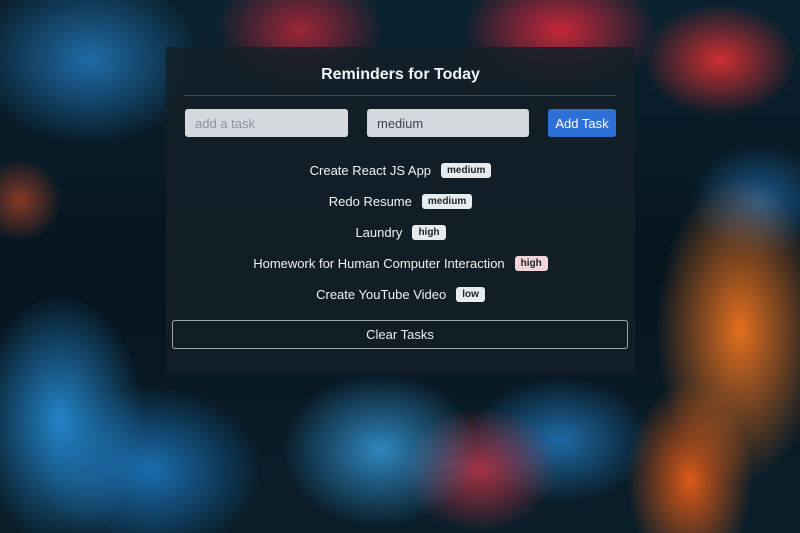 Image resolution: width=800 pixels, height=533 pixels. What do you see at coordinates (266, 123) in the screenshot?
I see `task-input` at bounding box center [266, 123].